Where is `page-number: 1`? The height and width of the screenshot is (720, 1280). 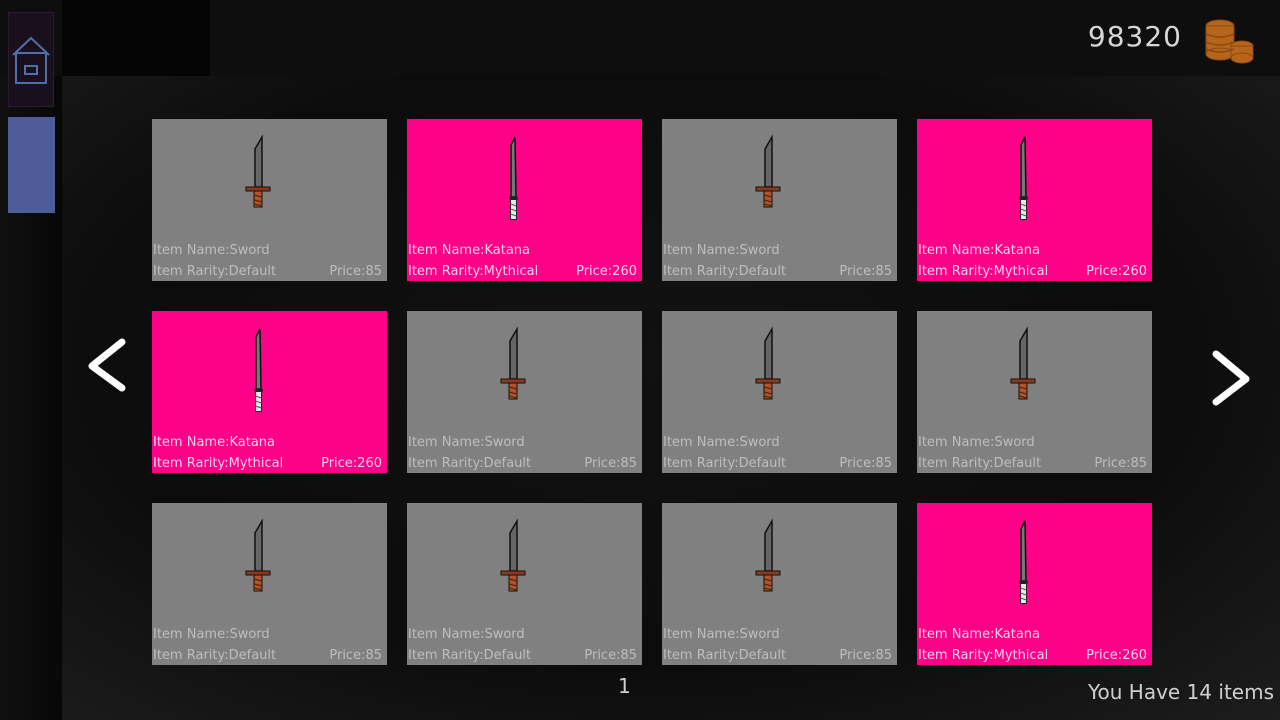
page-number: 1 is located at coordinates (624, 686).